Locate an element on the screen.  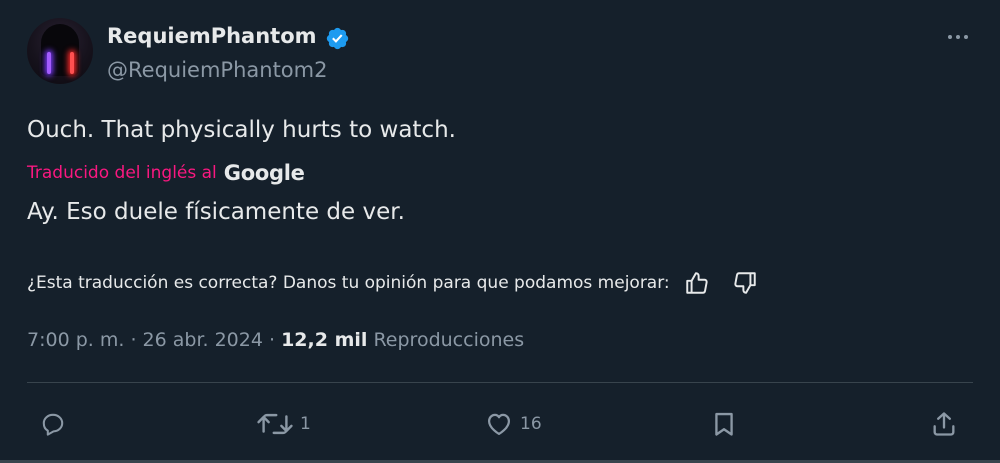
tweet-time: 7:00 p. m. is located at coordinates (75, 340).